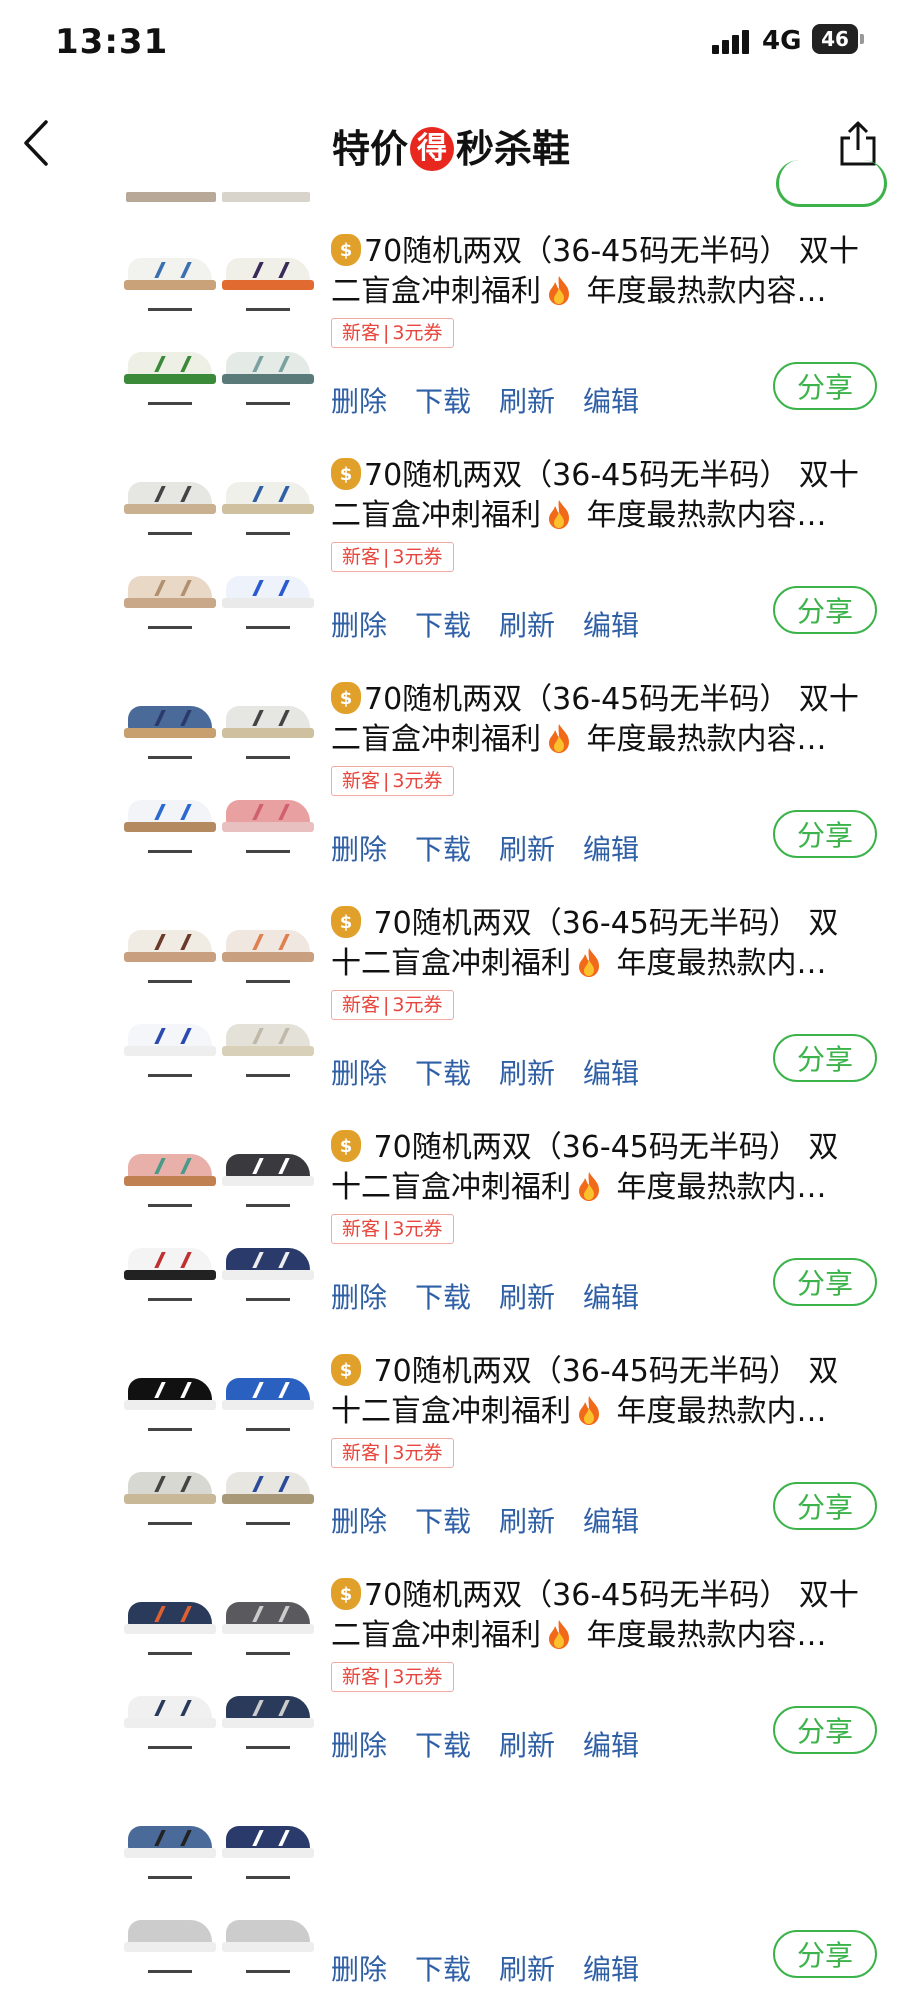 The image size is (902, 1996). What do you see at coordinates (831, 183) in the screenshot?
I see `partial-share-button` at bounding box center [831, 183].